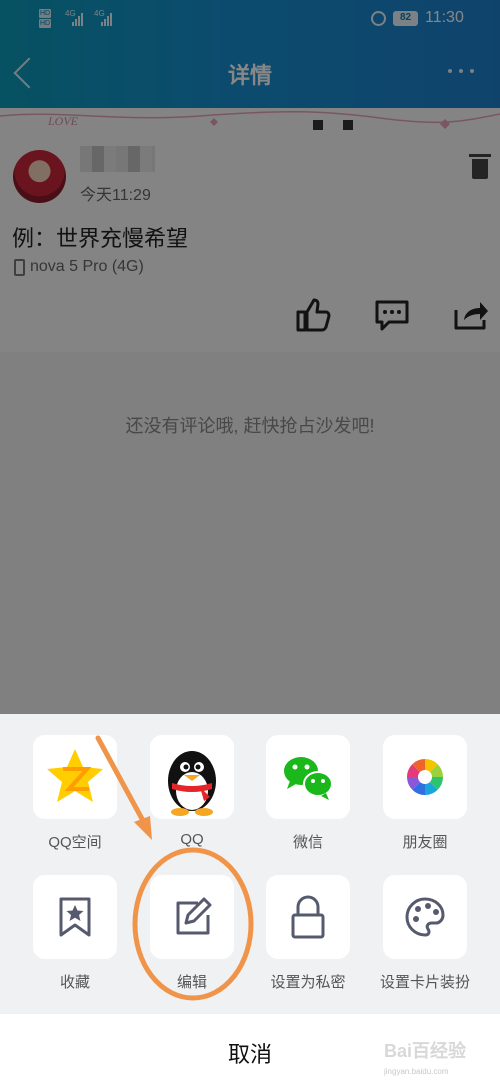  I want to click on watermark-url: jingyan.baidu.com, so click(416, 1071).